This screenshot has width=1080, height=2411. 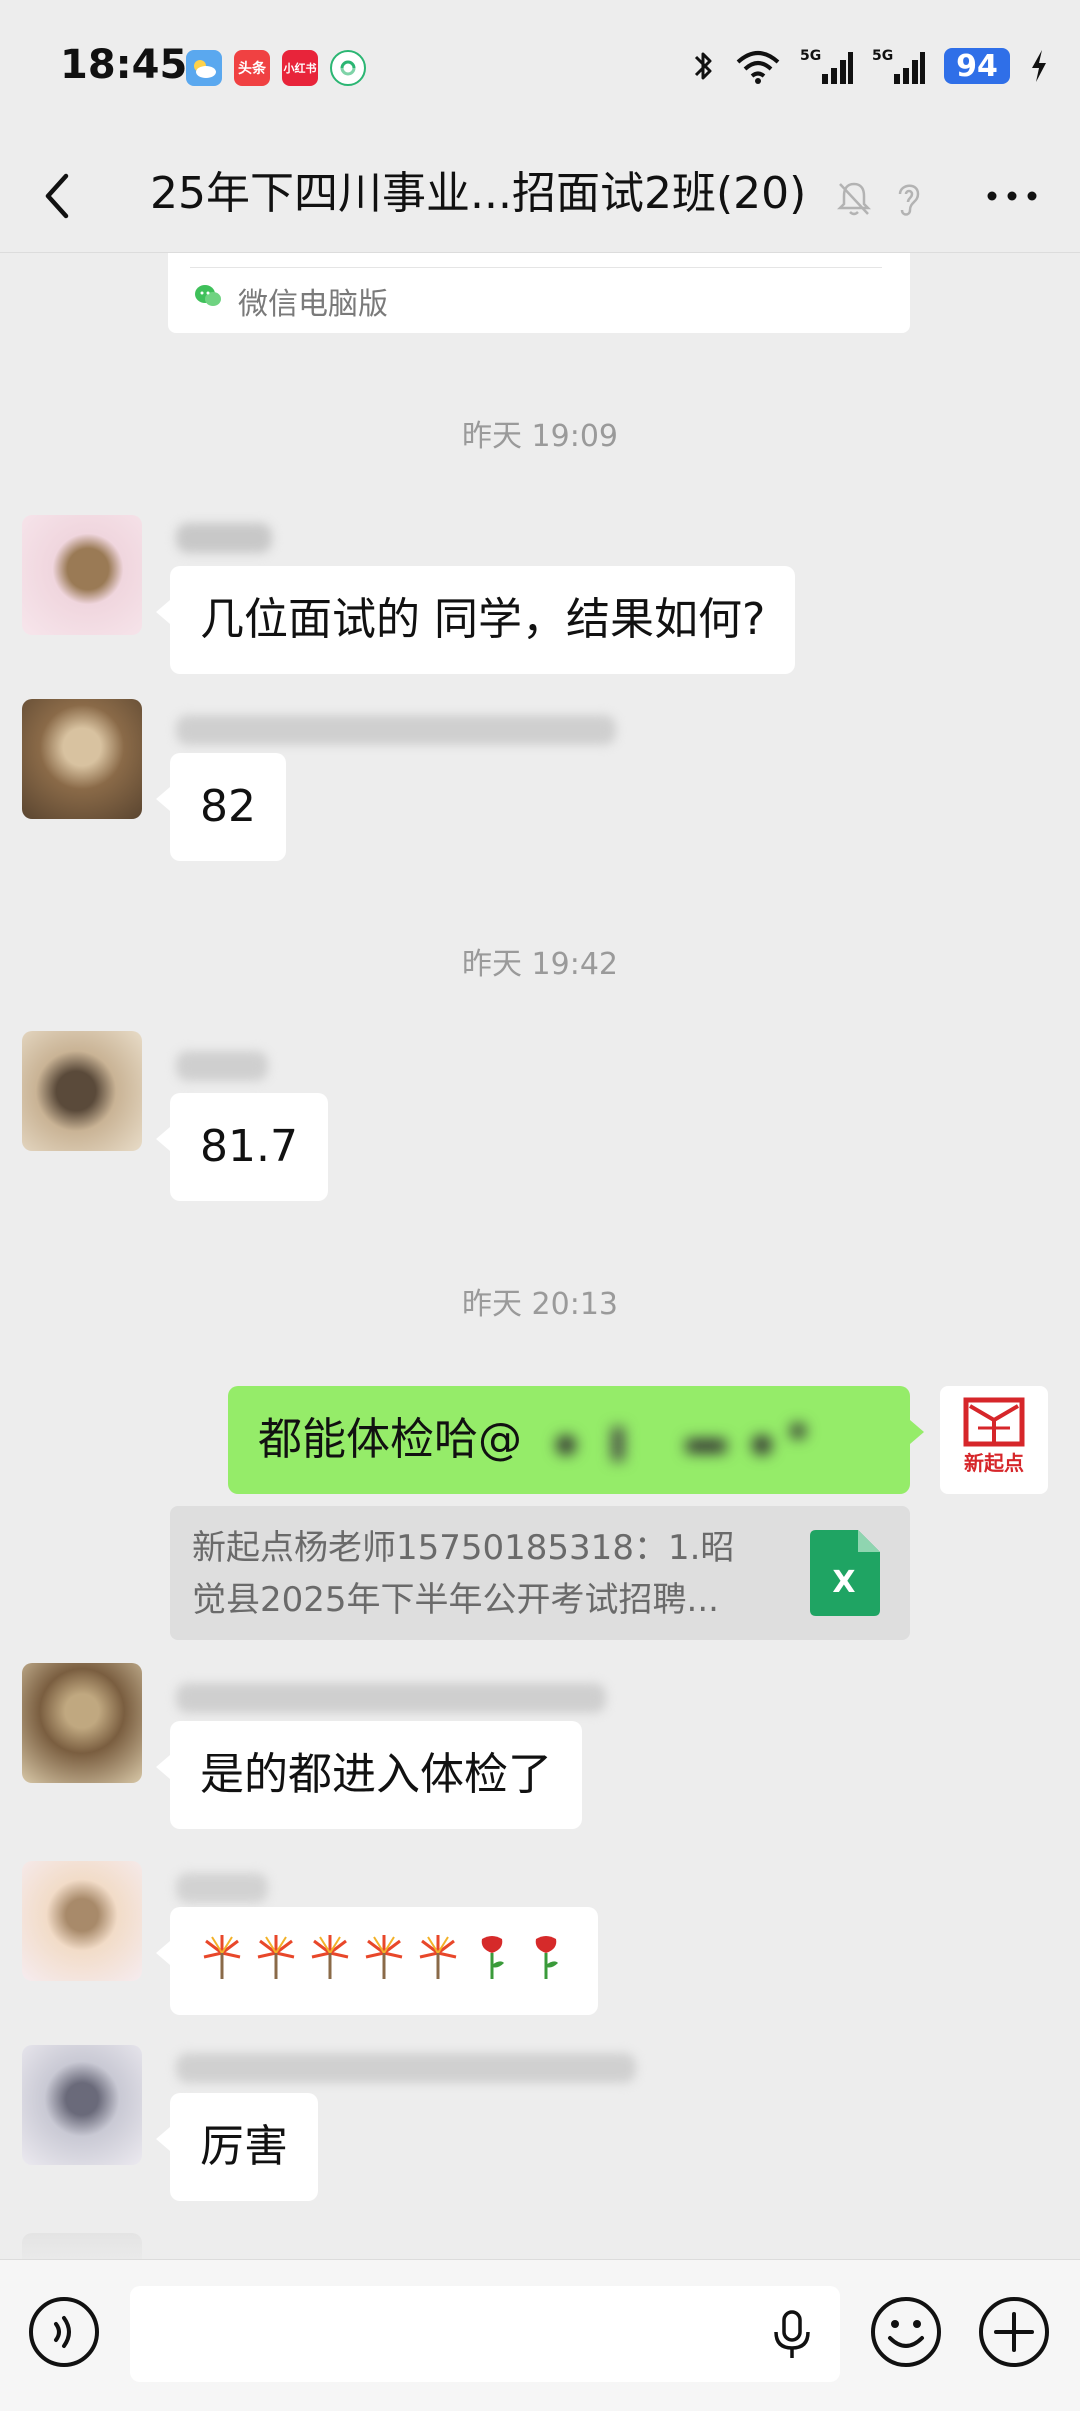 I want to click on input-bar, so click(x=540, y=2335).